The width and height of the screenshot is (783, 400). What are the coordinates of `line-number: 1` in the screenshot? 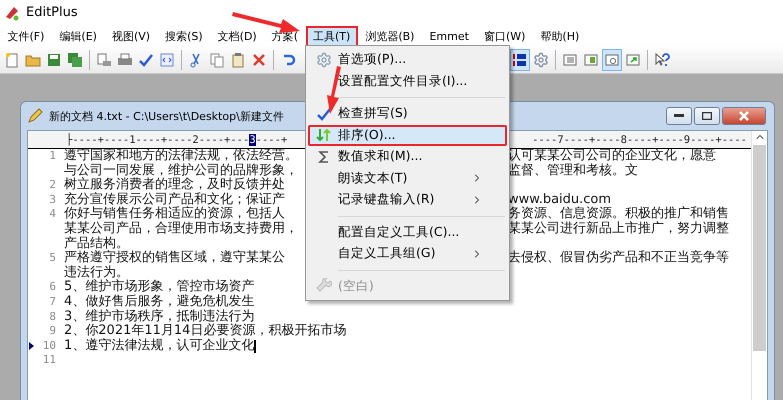 It's located at (52, 156).